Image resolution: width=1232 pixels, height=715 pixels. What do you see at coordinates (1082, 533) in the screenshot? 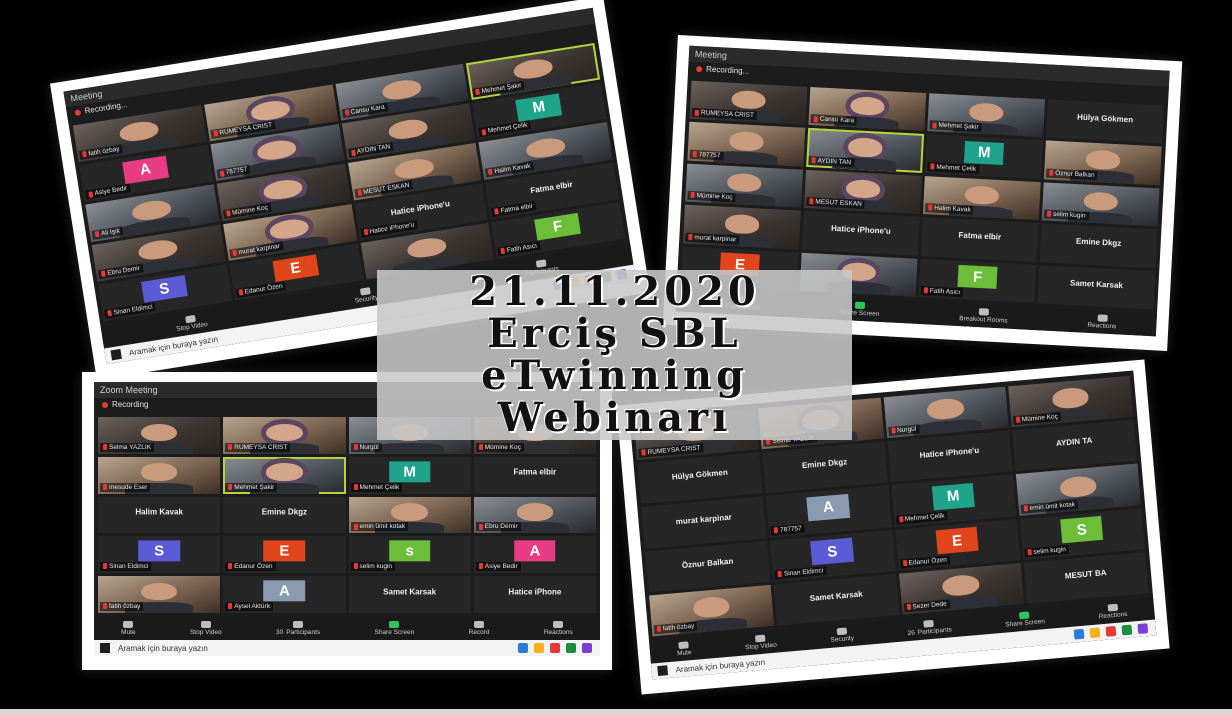
I see `participant-tile: Sselim kugin` at bounding box center [1082, 533].